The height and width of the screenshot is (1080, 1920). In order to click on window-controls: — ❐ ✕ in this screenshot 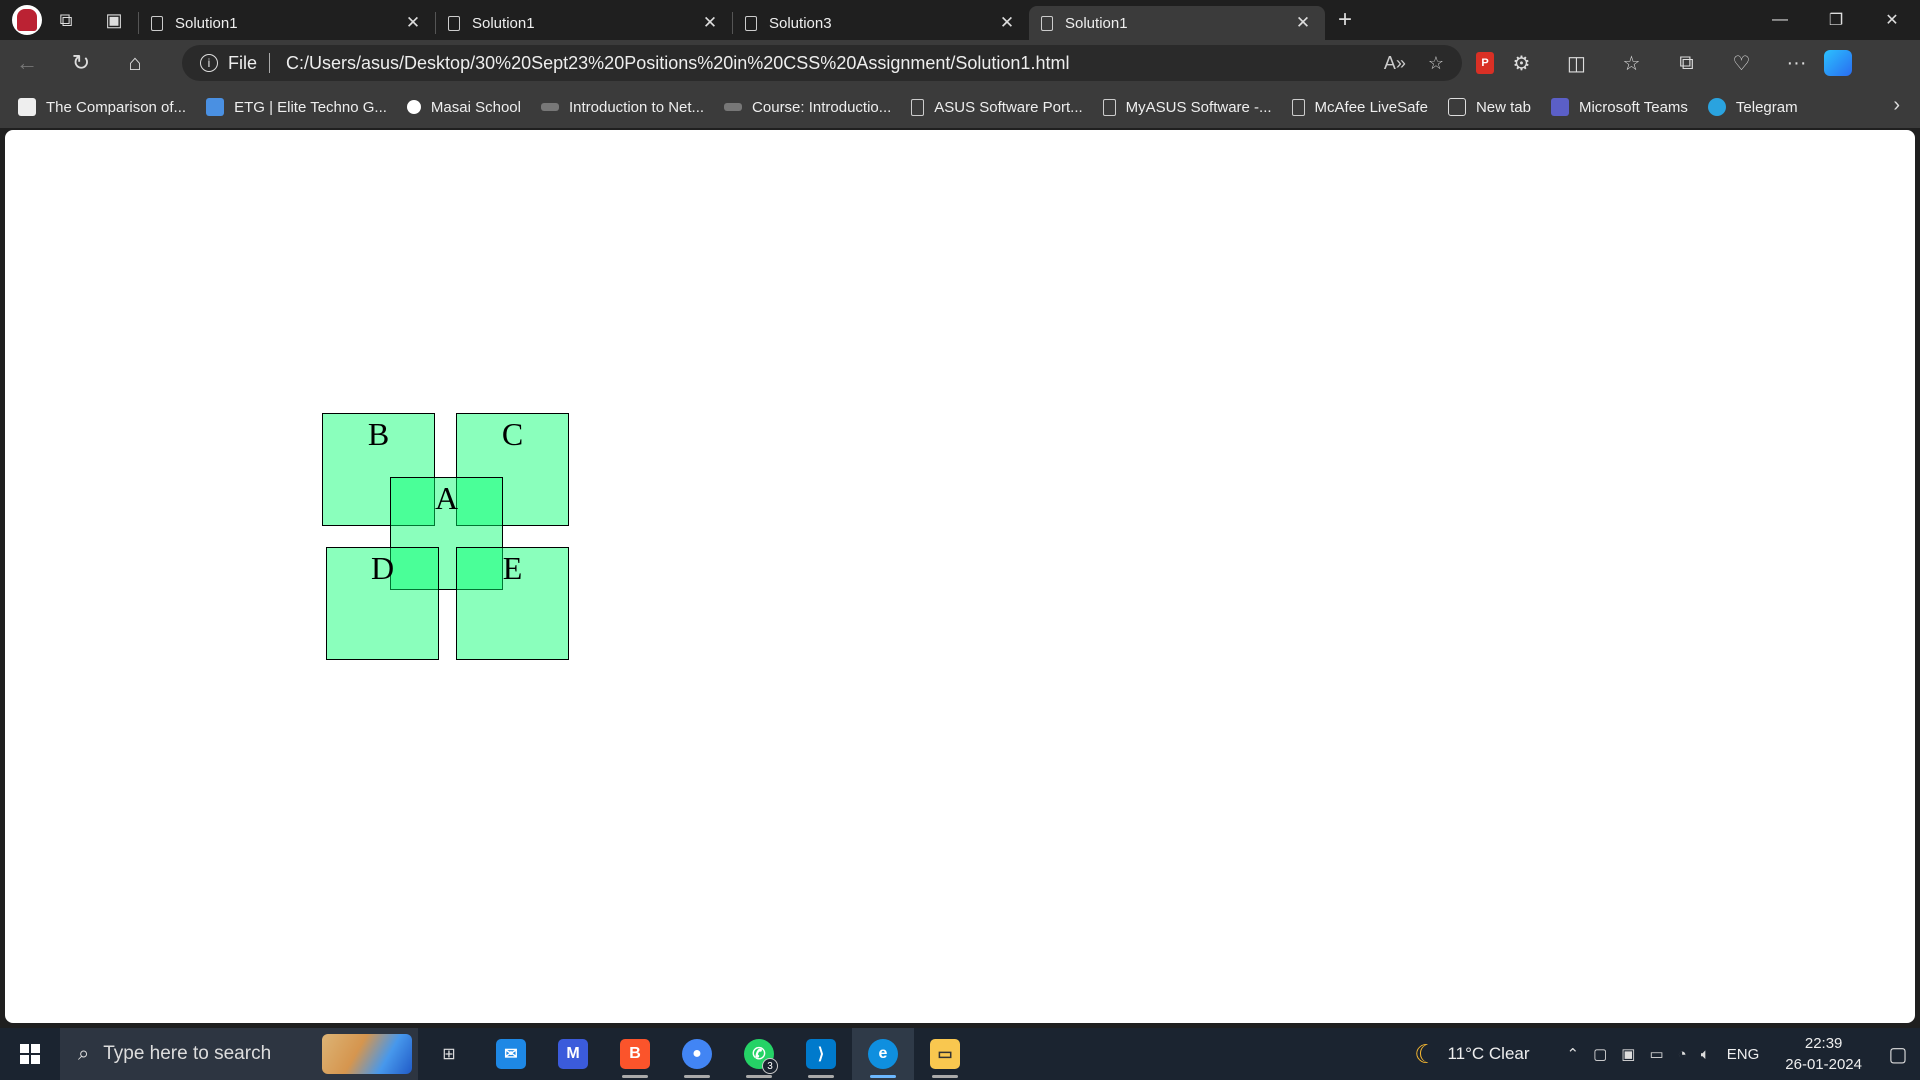, I will do `click(1836, 20)`.